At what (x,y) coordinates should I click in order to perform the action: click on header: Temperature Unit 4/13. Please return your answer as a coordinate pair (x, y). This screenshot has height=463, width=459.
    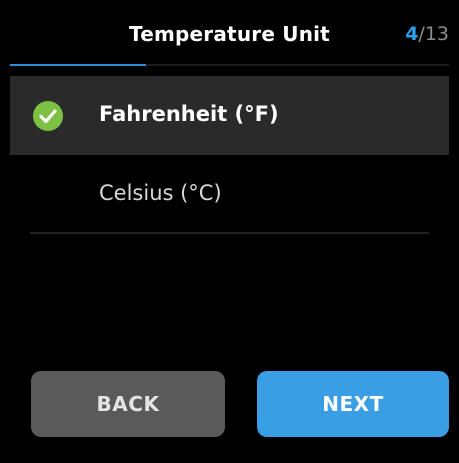
    Looking at the image, I should click on (229, 33).